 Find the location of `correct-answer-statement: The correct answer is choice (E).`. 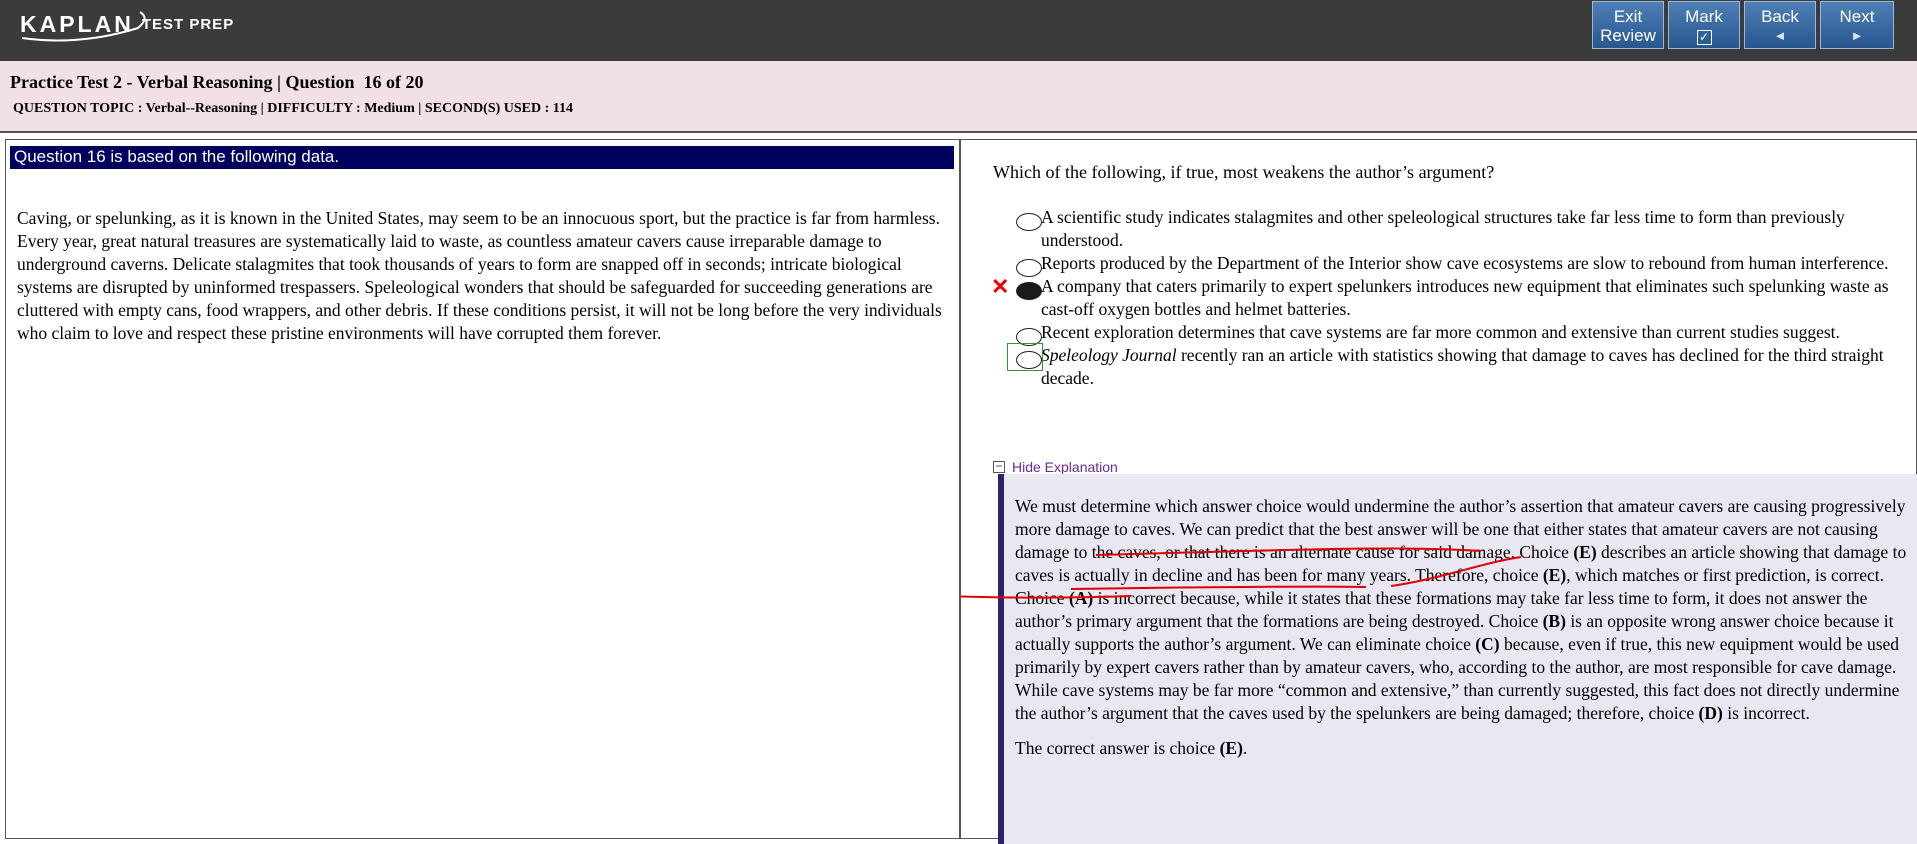

correct-answer-statement: The correct answer is choice (E). is located at coordinates (1466, 748).